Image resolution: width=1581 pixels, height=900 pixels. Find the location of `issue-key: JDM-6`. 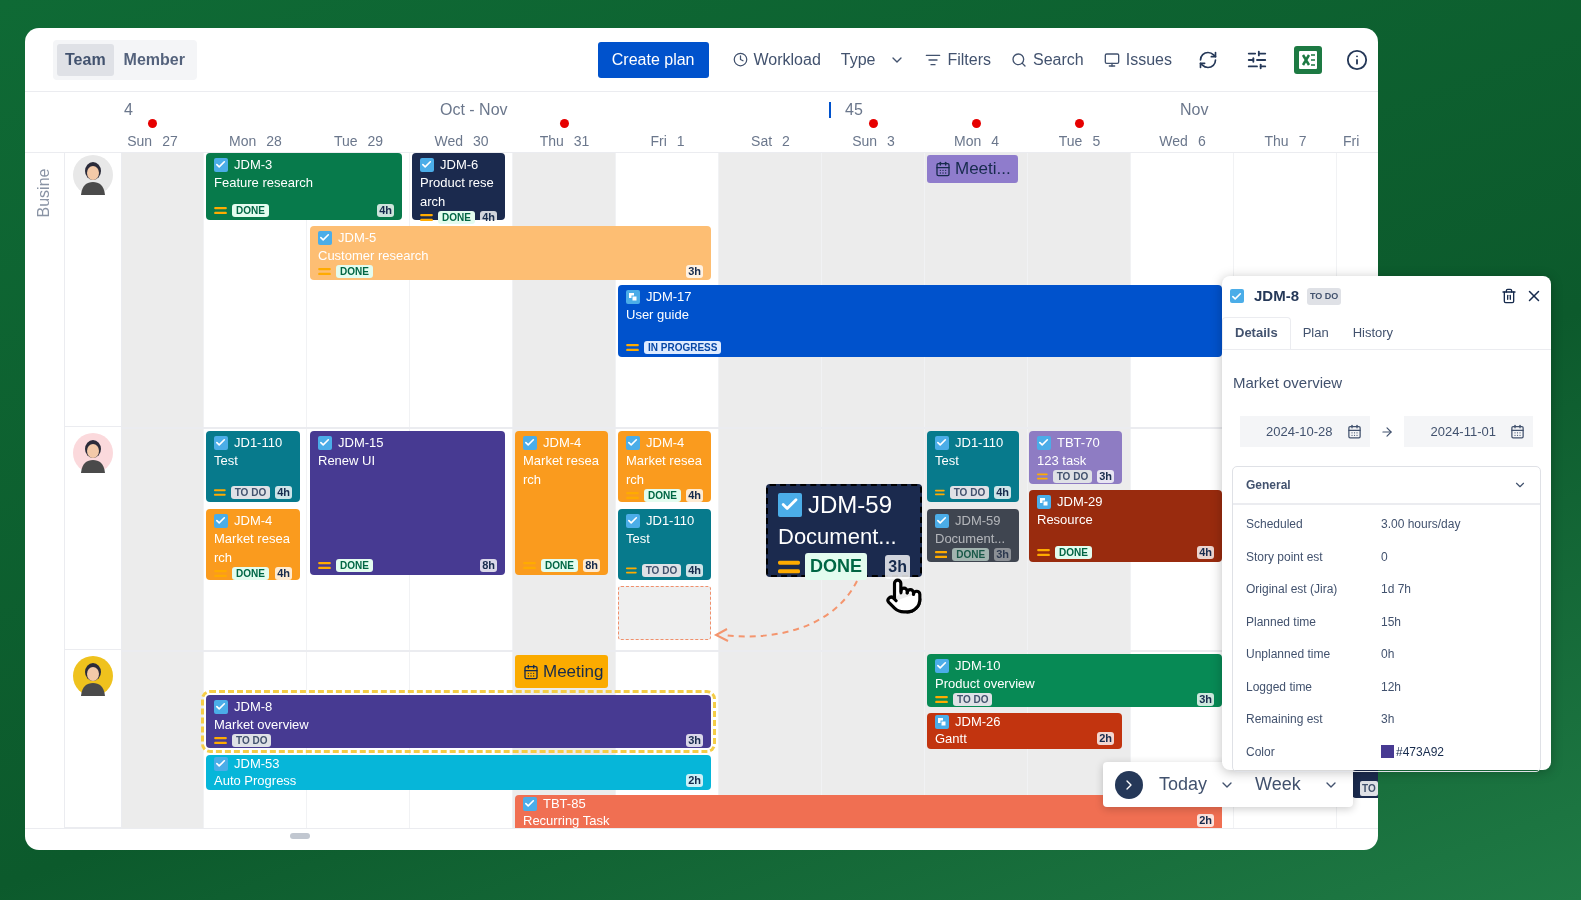

issue-key: JDM-6 is located at coordinates (459, 164).